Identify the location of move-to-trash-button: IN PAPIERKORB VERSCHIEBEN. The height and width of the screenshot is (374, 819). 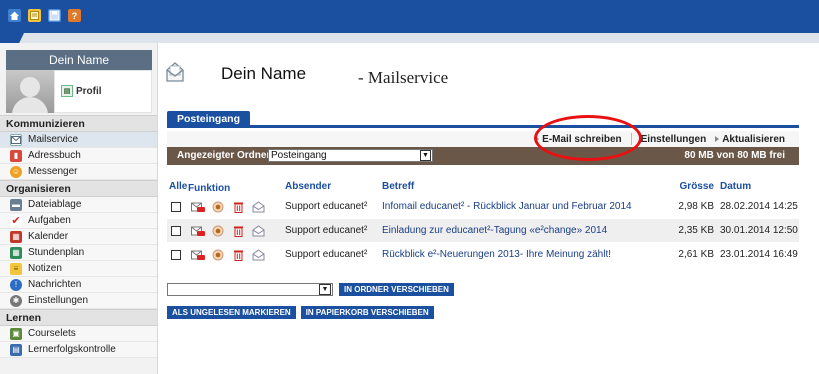
(367, 312).